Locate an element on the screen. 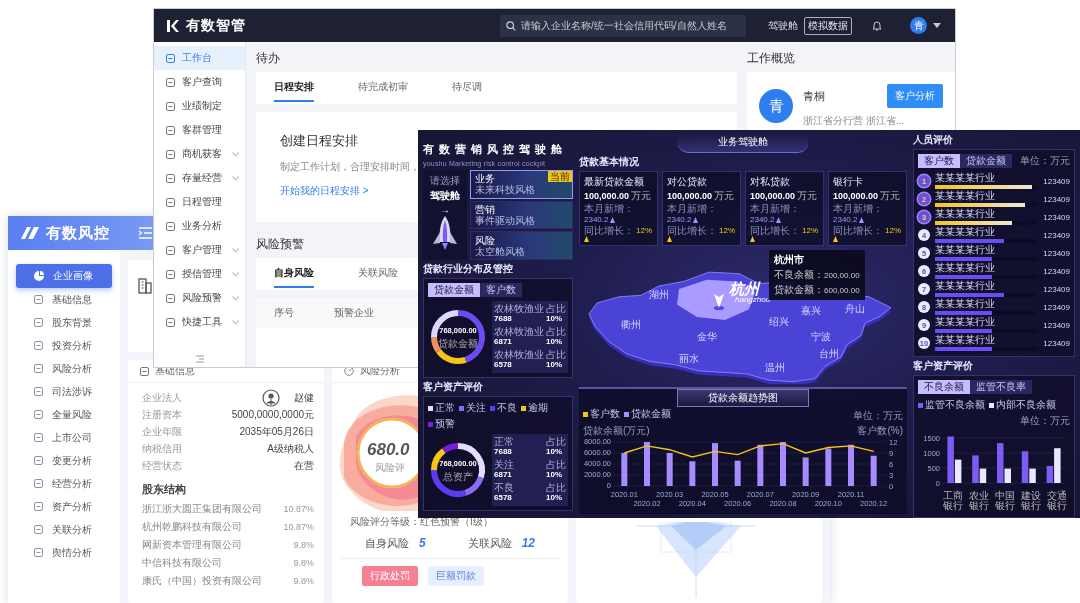 Image resolution: width=1080 pixels, height=603 pixels. nav-item: 基础信息 is located at coordinates (64, 299).